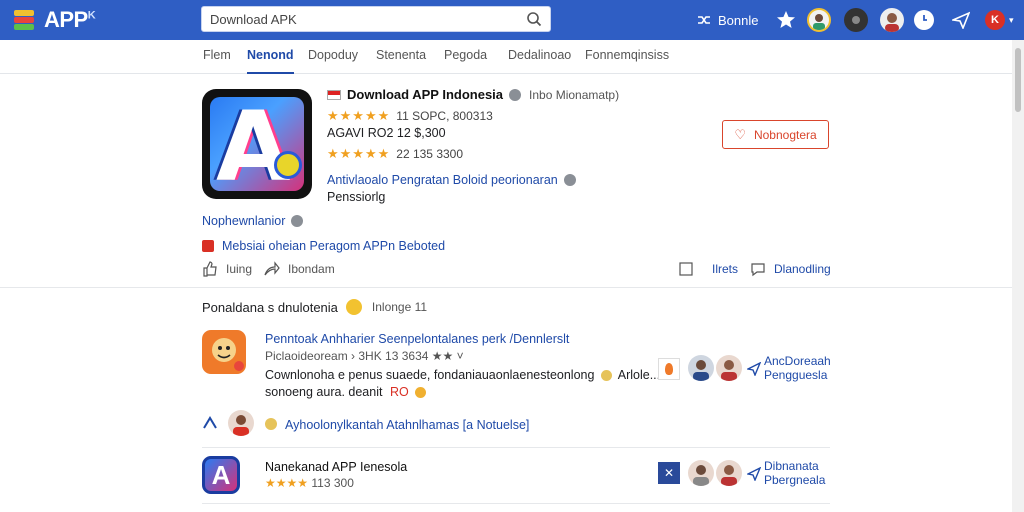 The image size is (1024, 512). I want to click on search-bar, so click(376, 19).